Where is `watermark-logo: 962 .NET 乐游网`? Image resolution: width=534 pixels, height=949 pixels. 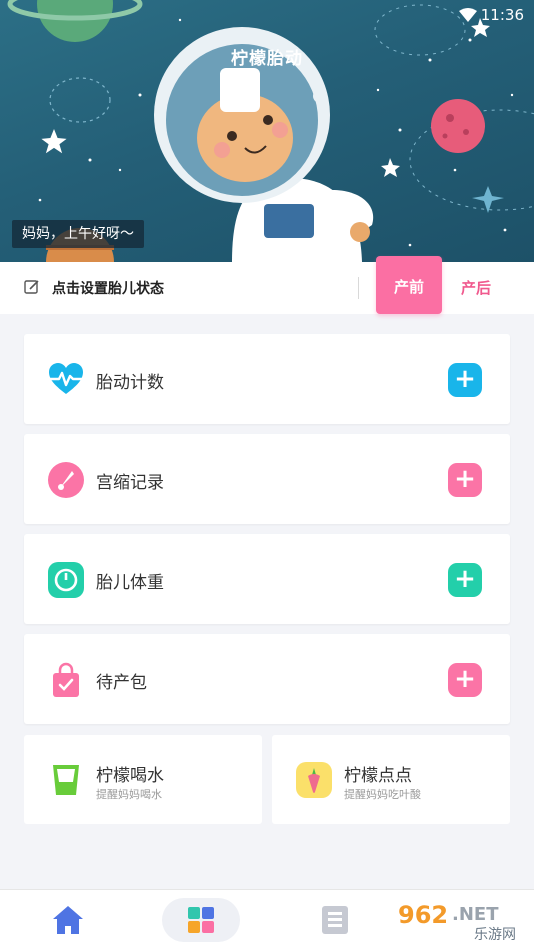
watermark-logo: 962 .NET 乐游网 is located at coordinates (462, 920).